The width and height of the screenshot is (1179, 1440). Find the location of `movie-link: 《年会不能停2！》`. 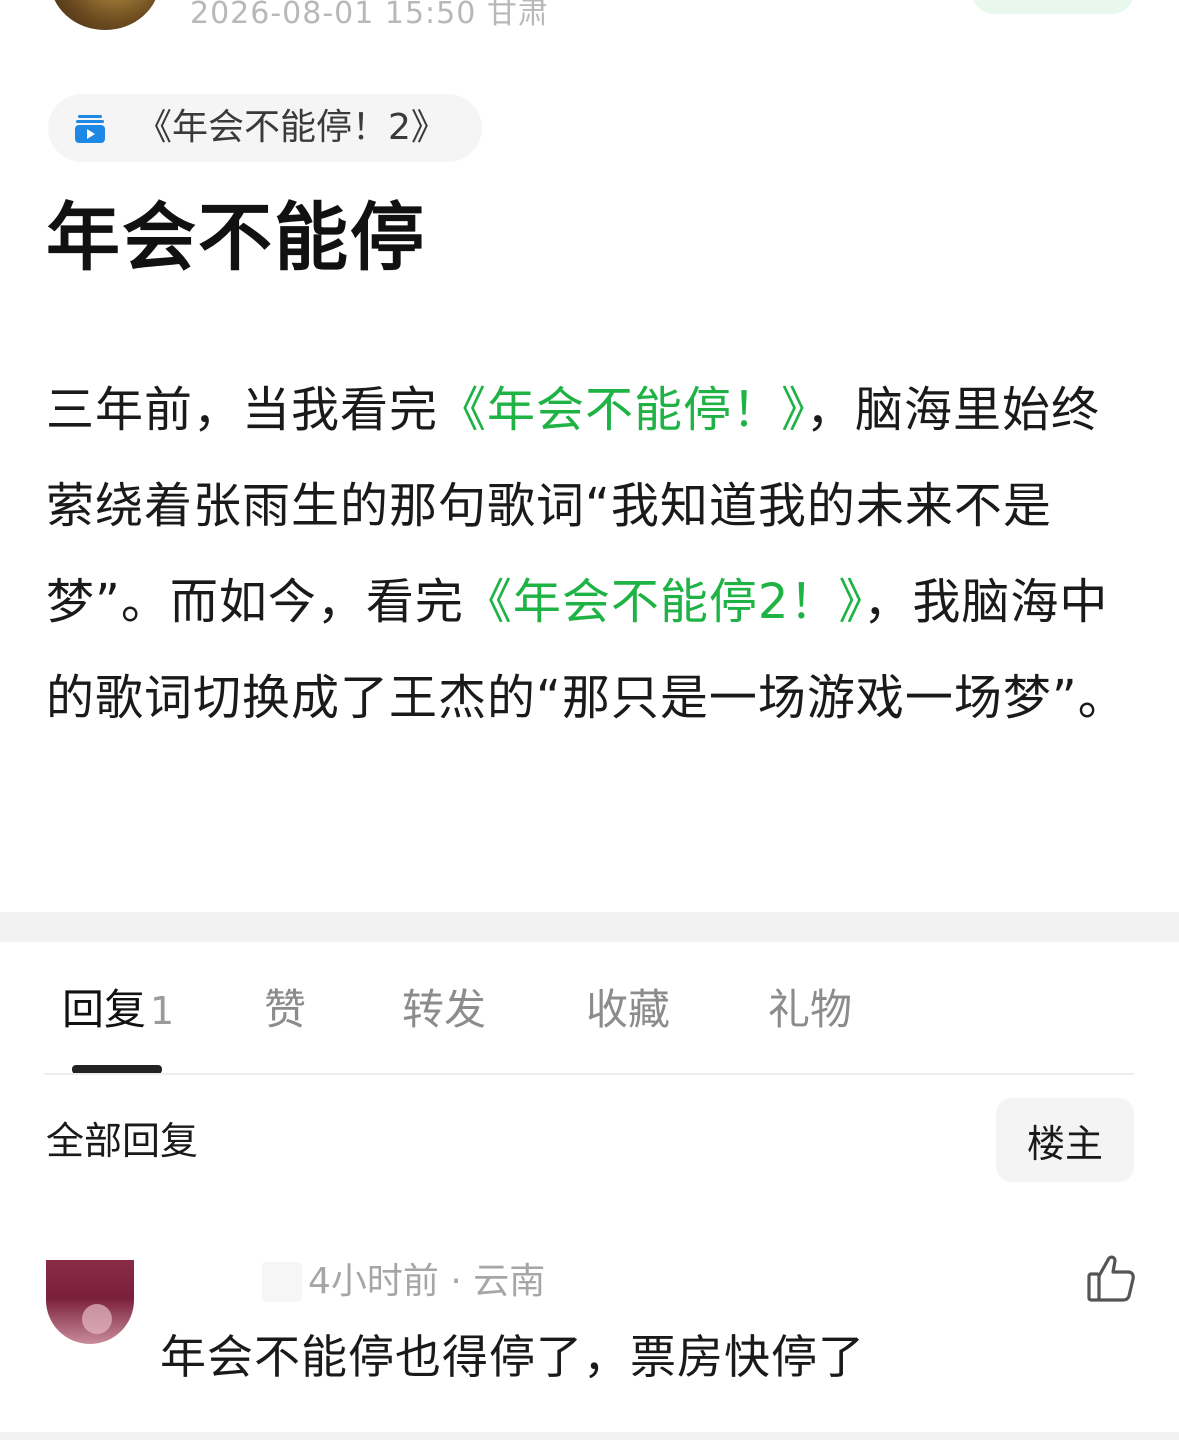

movie-link: 《年会不能停2！》 is located at coordinates (664, 602).